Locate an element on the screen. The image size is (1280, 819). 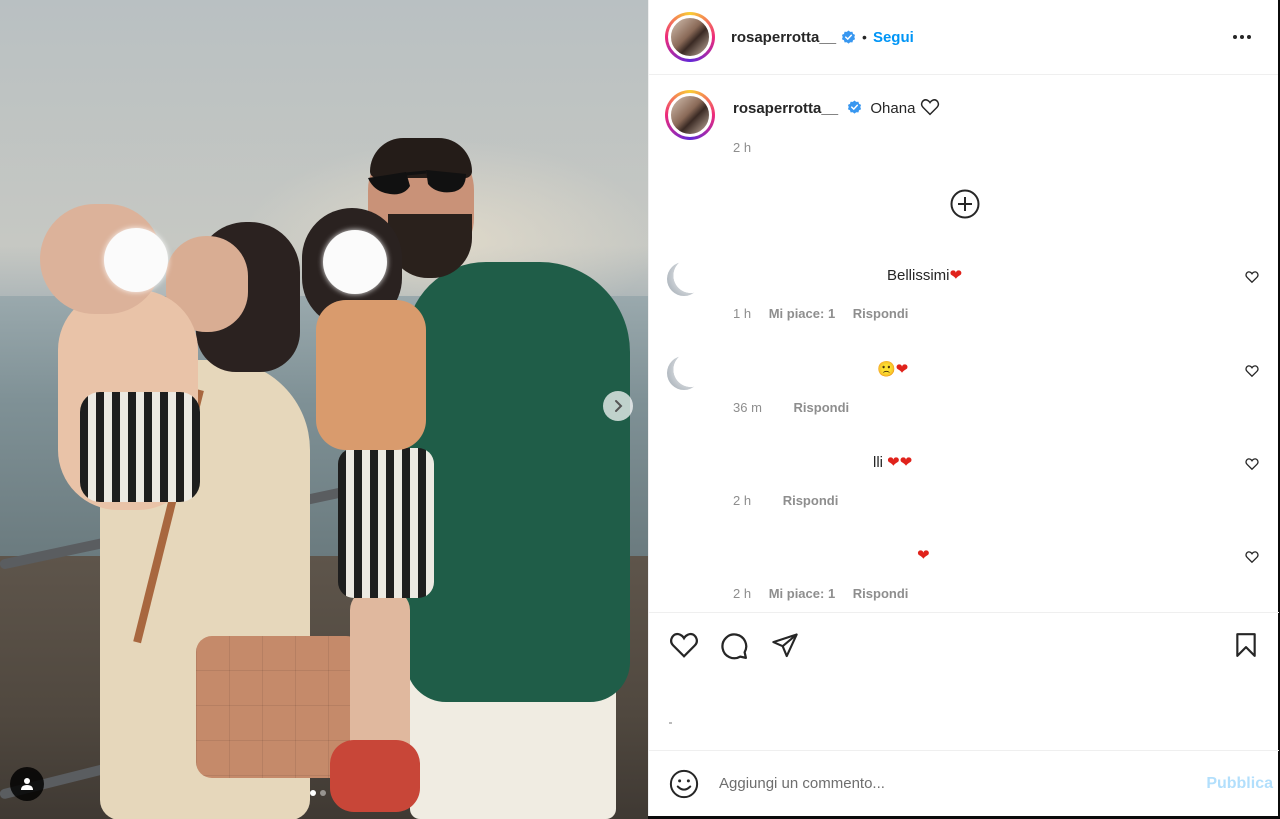
plus-circle-icon is located at coordinates (965, 204).